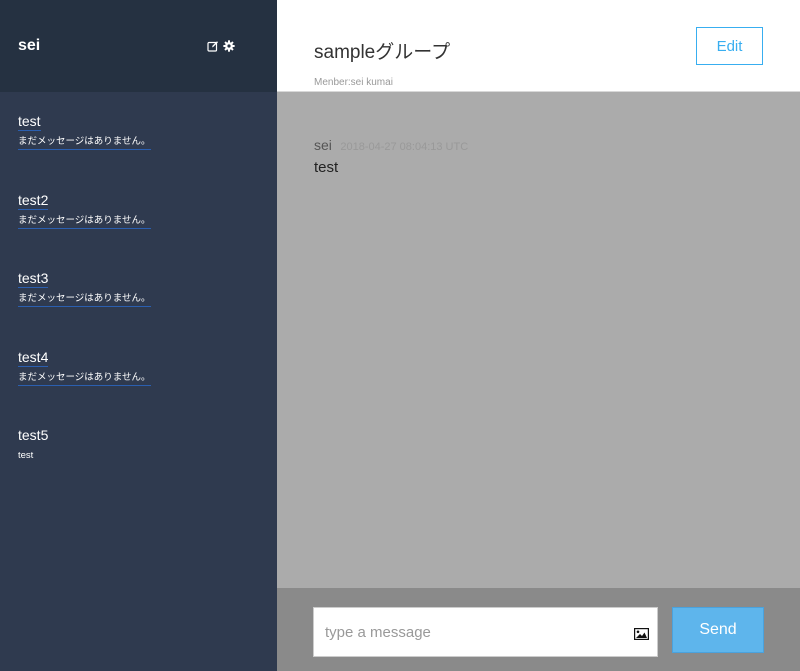 The height and width of the screenshot is (671, 800). What do you see at coordinates (213, 45) in the screenshot?
I see `edit-icon` at bounding box center [213, 45].